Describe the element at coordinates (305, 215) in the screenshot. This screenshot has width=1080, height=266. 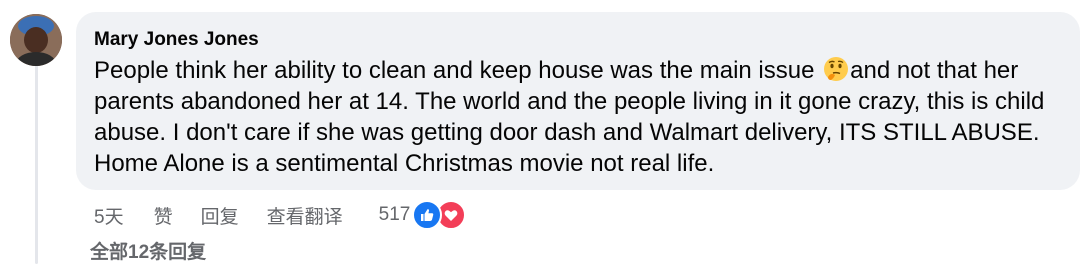
I see `see-translation-button: 查看翻译` at that location.